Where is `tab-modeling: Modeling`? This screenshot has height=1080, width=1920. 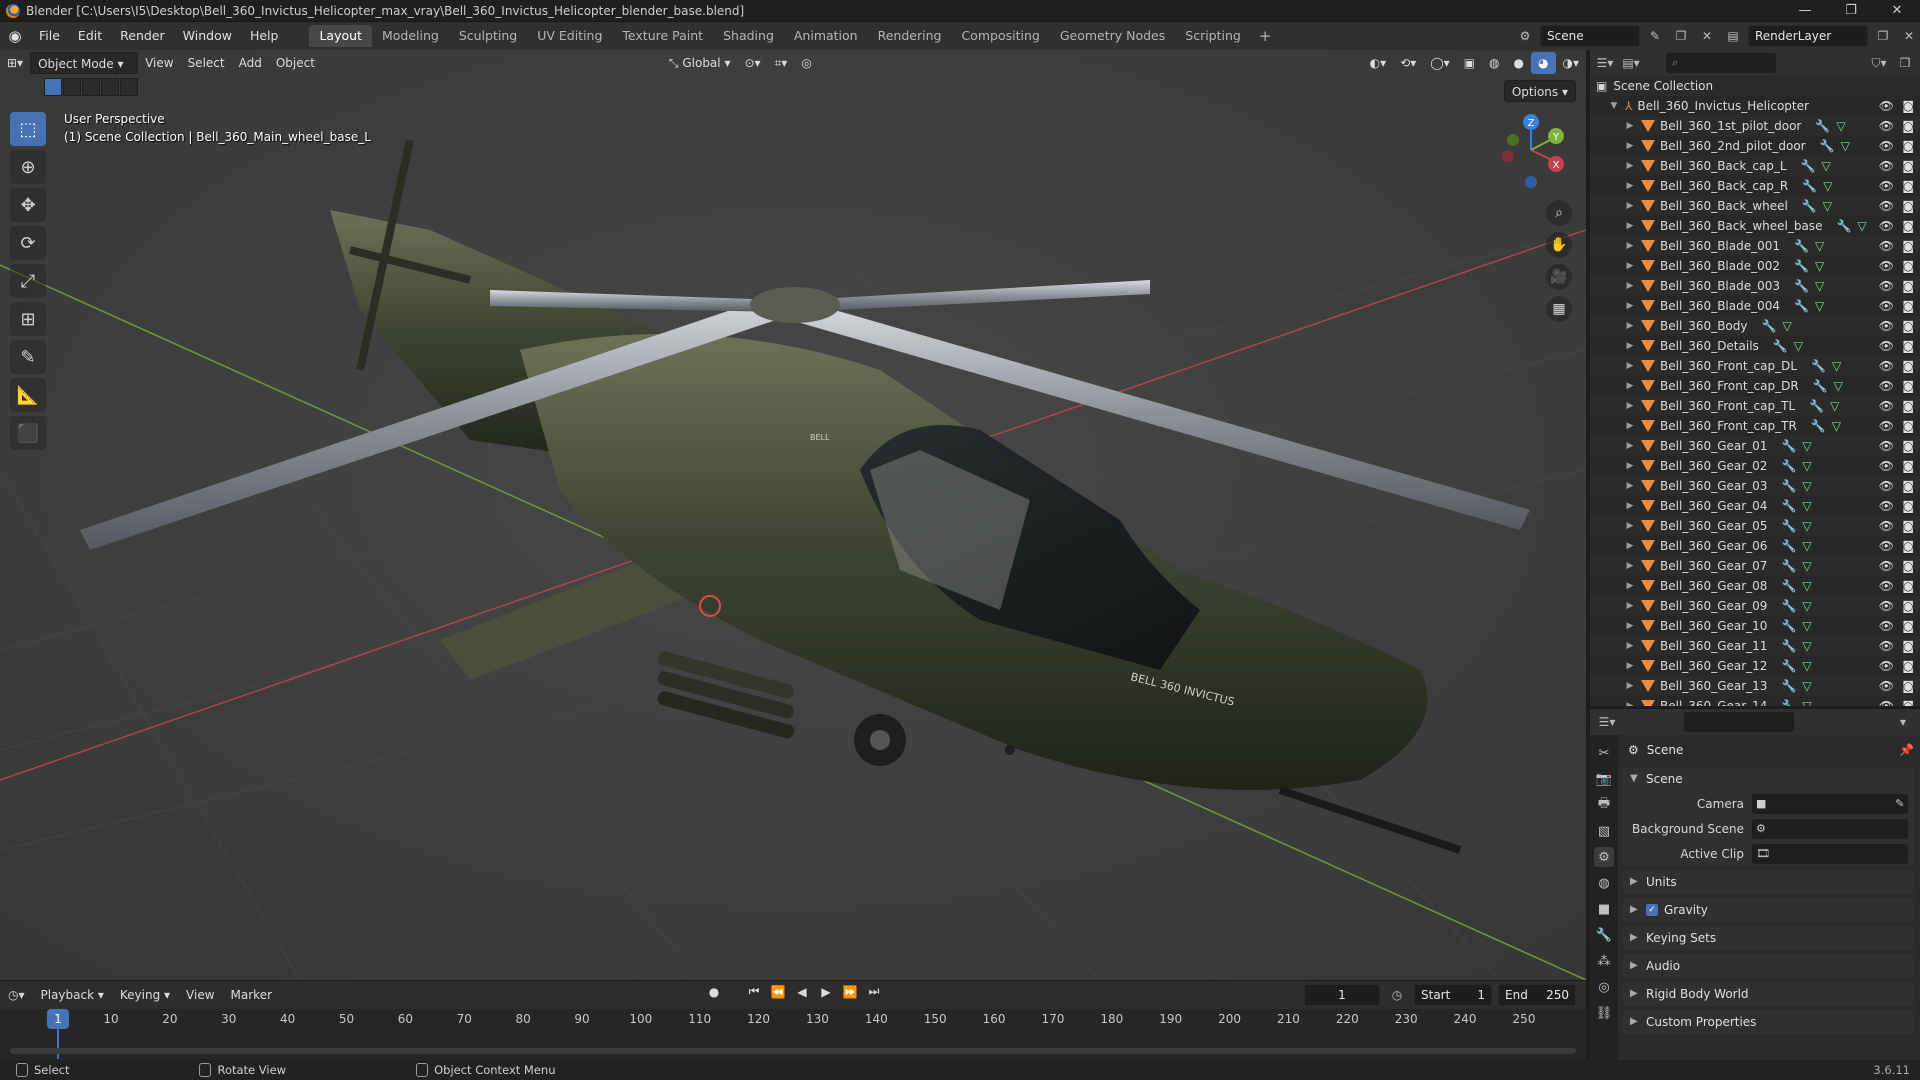 tab-modeling: Modeling is located at coordinates (410, 36).